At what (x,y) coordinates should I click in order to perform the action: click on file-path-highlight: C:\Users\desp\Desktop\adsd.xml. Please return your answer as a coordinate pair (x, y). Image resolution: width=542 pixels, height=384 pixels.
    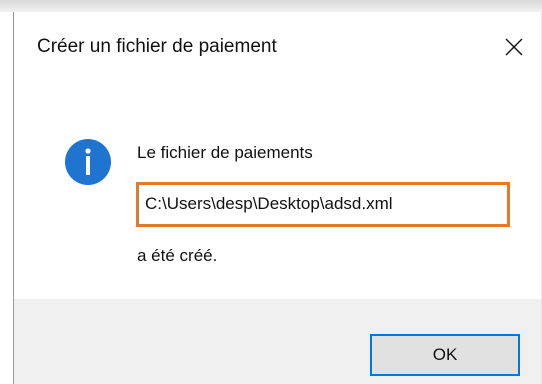
    Looking at the image, I should click on (323, 204).